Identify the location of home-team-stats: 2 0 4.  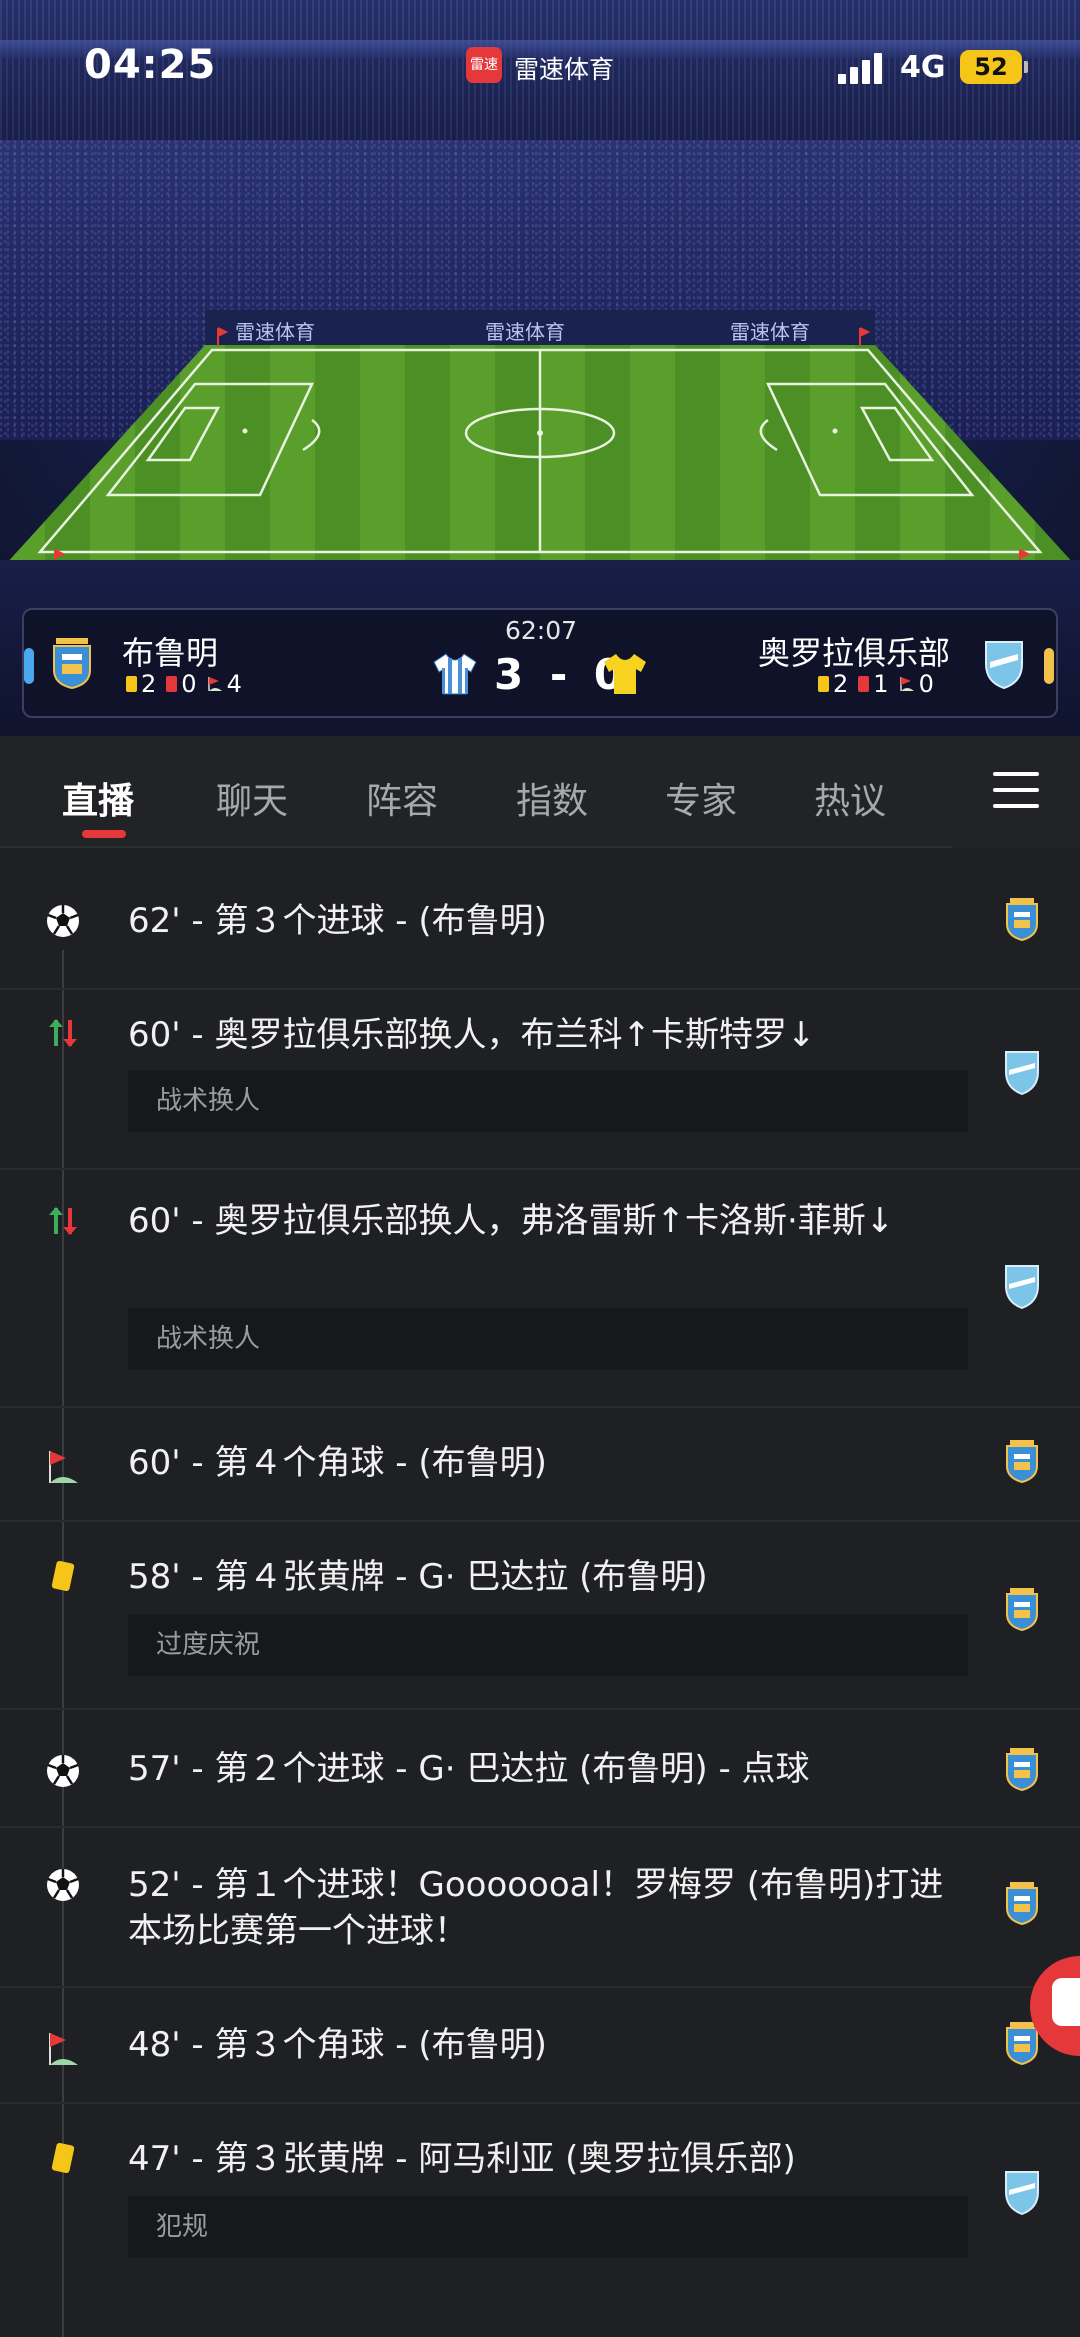
(184, 684).